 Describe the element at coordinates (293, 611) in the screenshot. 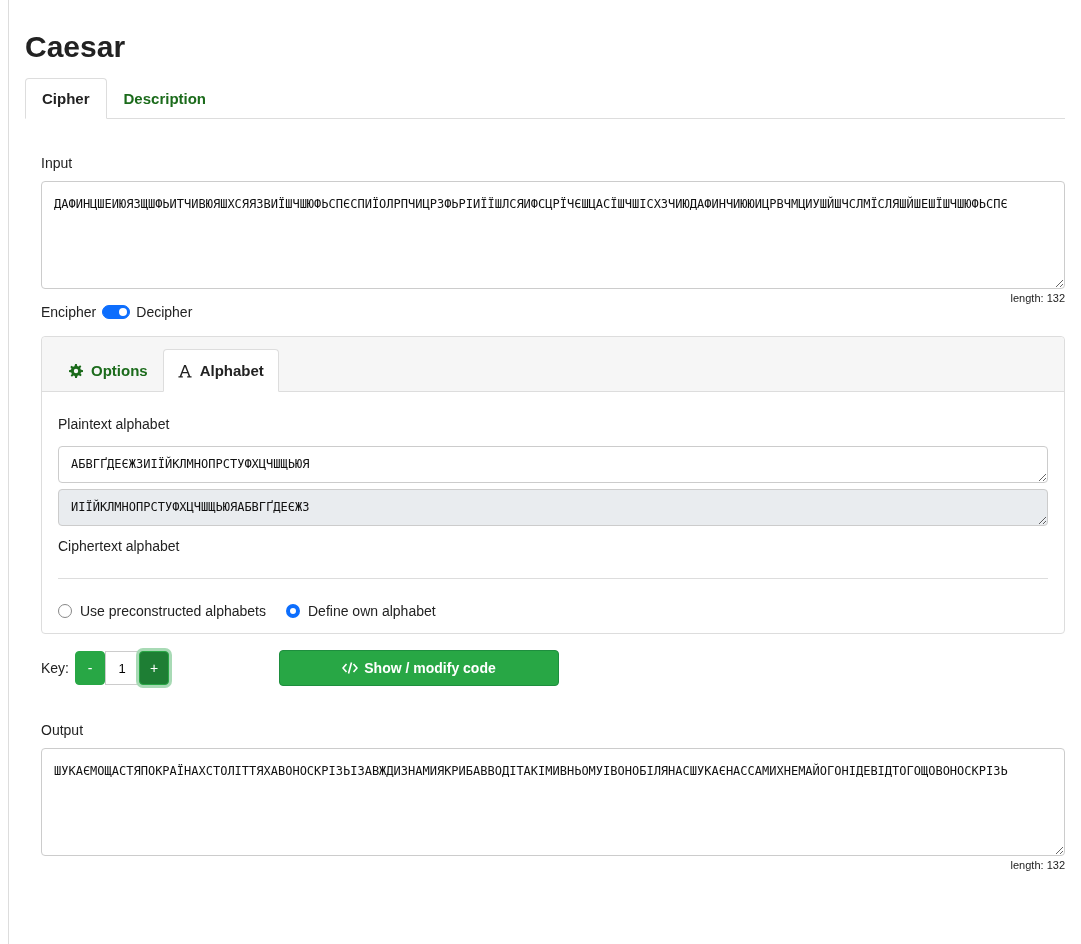

I see `radio-button` at that location.